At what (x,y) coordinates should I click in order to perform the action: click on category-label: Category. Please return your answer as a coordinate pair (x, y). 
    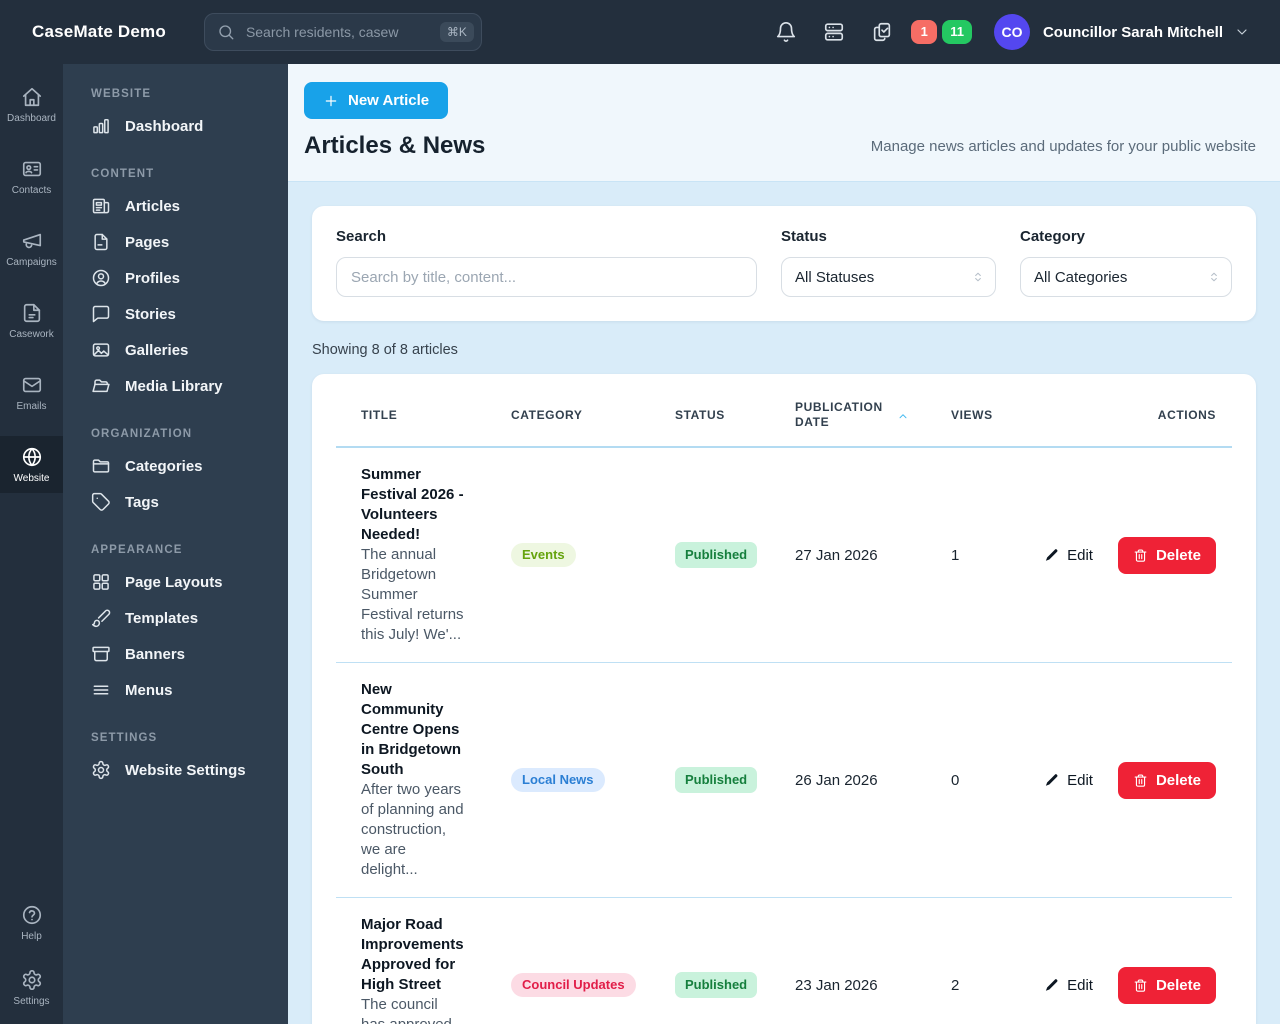
    Looking at the image, I should click on (1053, 236).